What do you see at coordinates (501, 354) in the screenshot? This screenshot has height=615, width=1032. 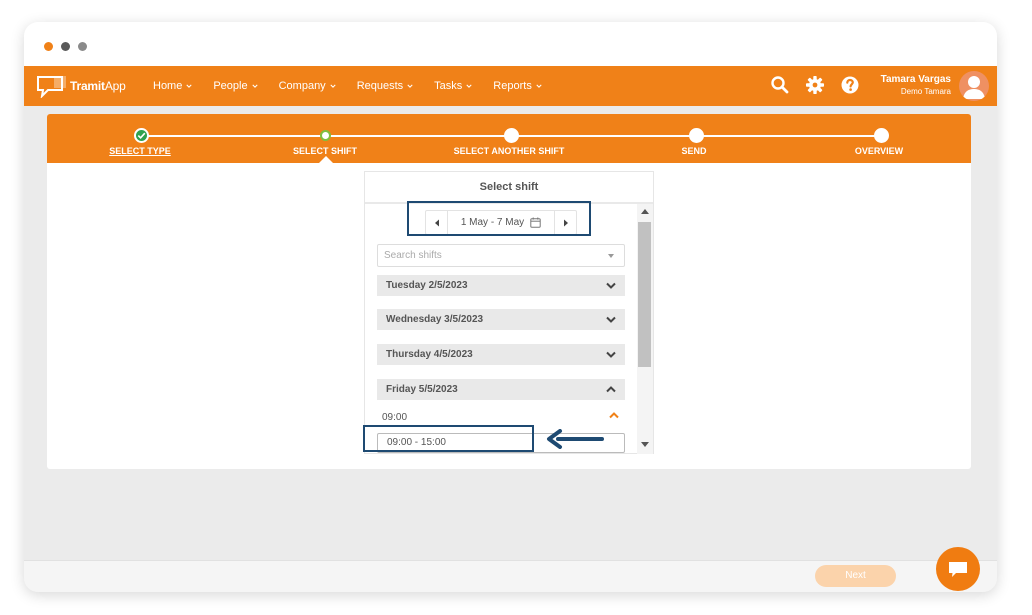 I see `day-row-thursday: Thursday 4/5/2023` at bounding box center [501, 354].